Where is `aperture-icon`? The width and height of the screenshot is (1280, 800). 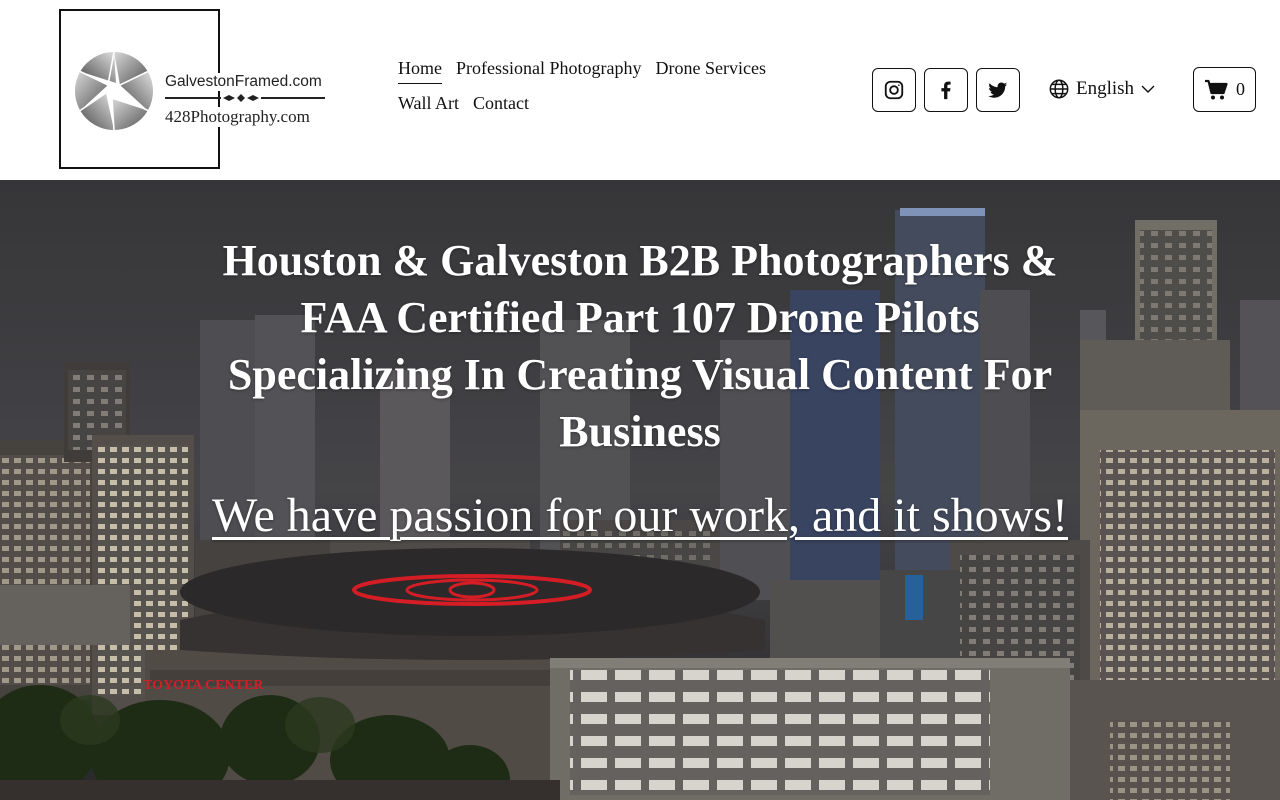 aperture-icon is located at coordinates (114, 91).